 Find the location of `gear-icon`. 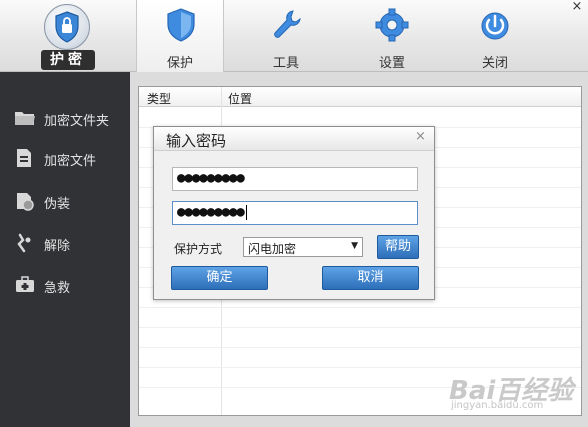

gear-icon is located at coordinates (392, 25).